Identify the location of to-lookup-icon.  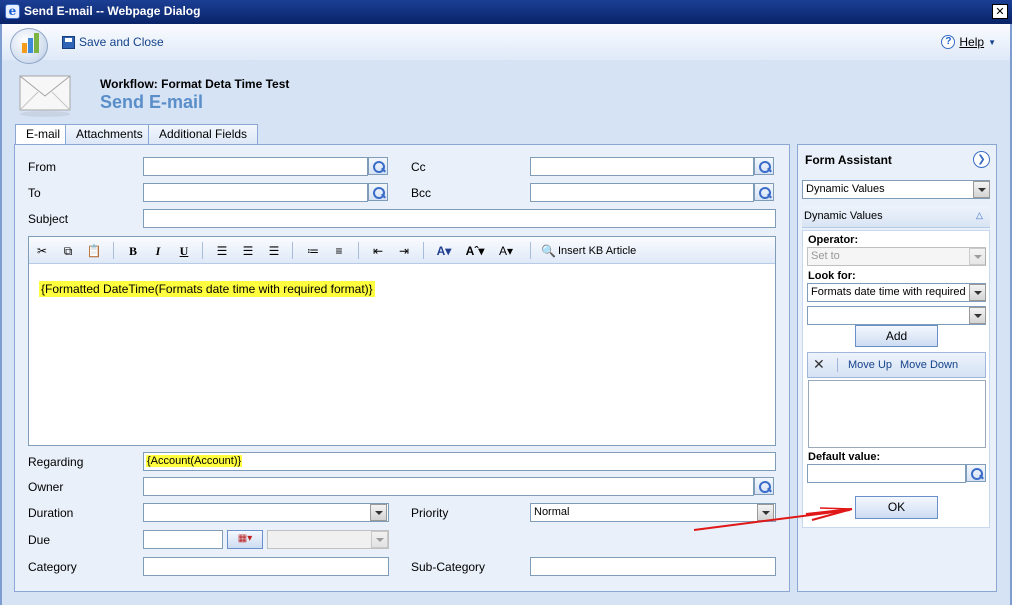
(378, 192).